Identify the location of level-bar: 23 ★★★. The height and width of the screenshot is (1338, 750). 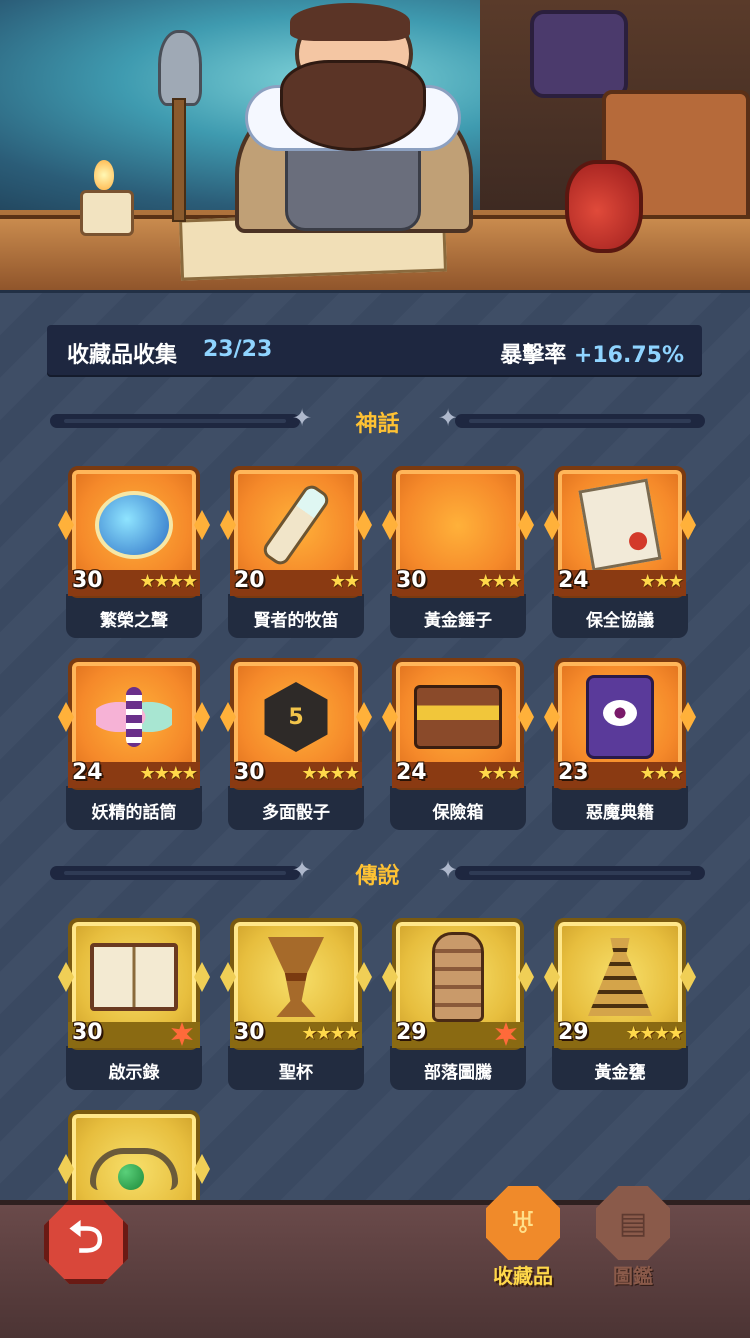
(620, 774).